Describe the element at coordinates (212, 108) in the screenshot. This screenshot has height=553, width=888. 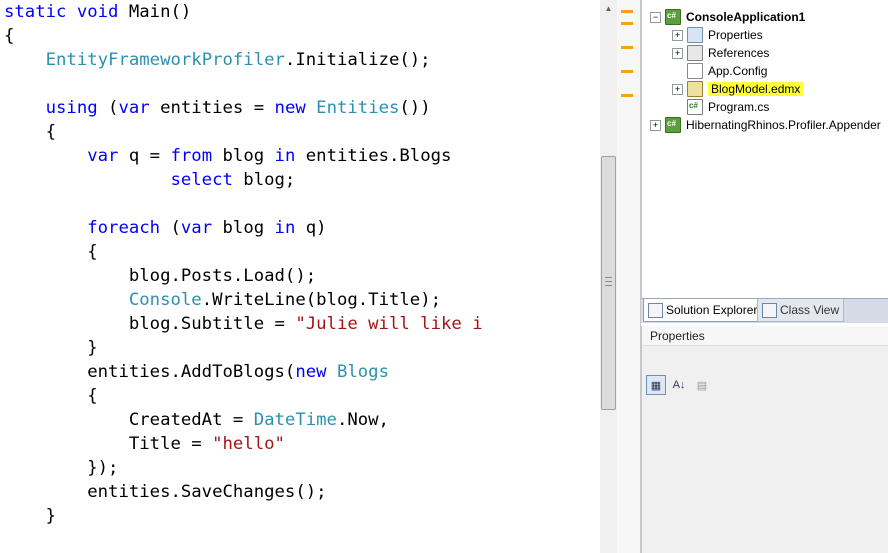
I see `code-token: entities =` at that location.